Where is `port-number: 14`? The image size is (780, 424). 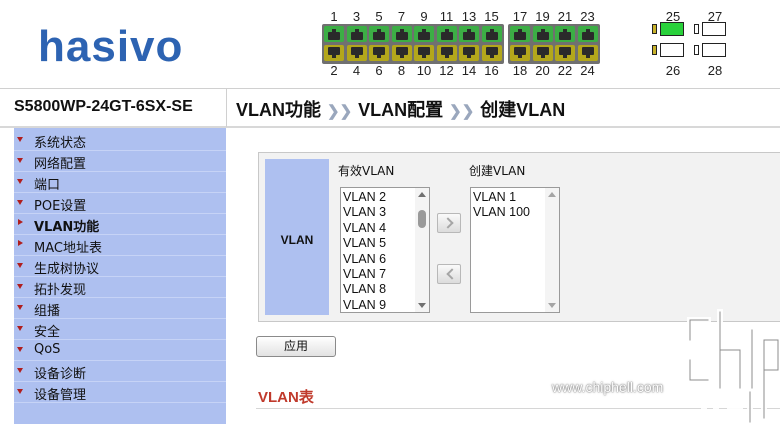
port-number: 14 is located at coordinates (469, 70).